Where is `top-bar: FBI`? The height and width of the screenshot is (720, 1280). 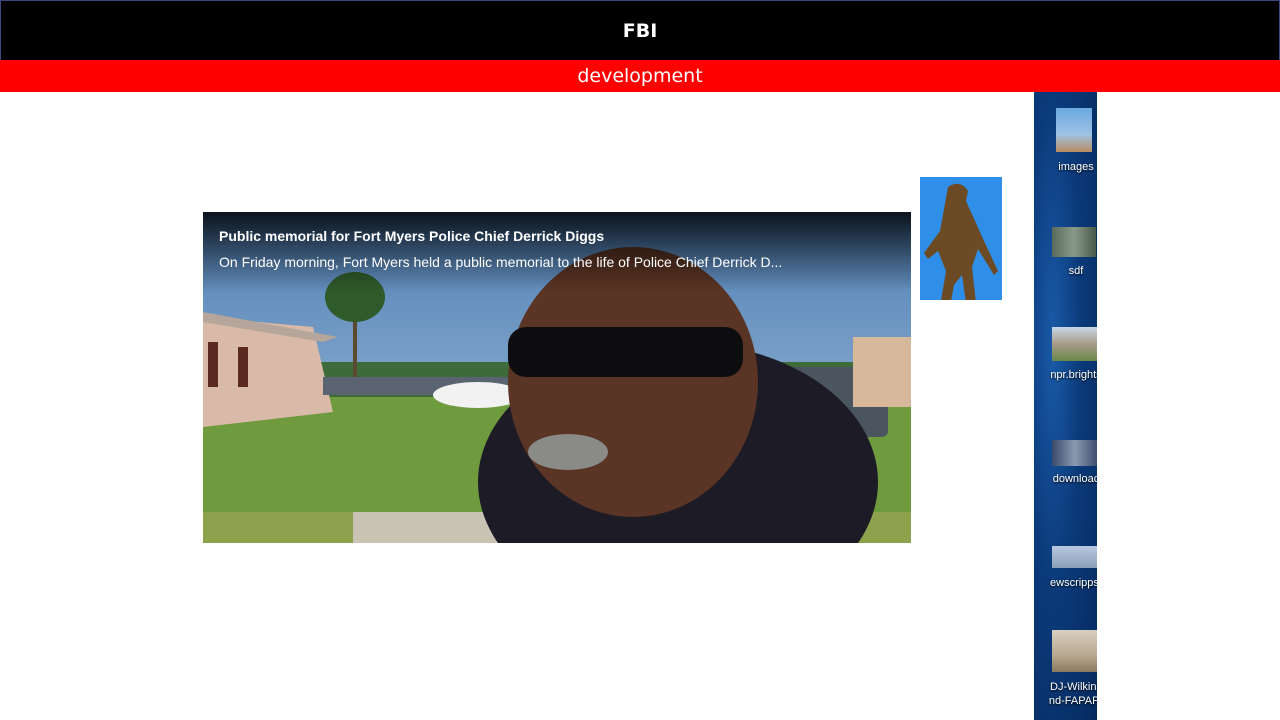
top-bar: FBI is located at coordinates (640, 30).